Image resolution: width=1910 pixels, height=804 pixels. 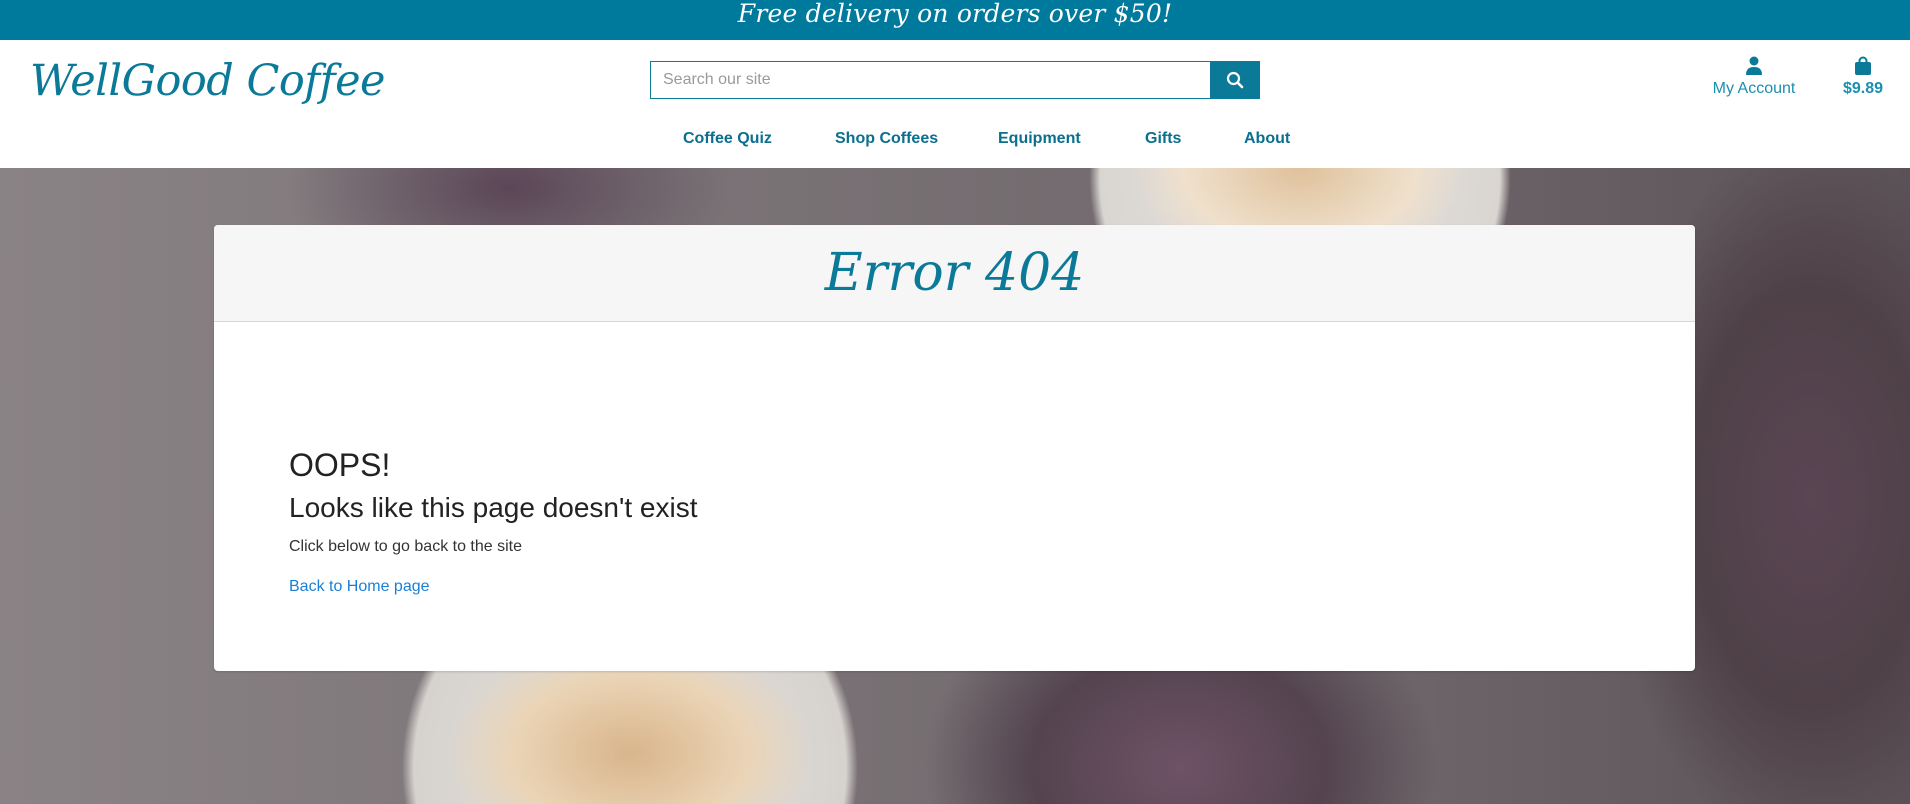 What do you see at coordinates (1754, 77) in the screenshot?
I see `my-account-link: My Account` at bounding box center [1754, 77].